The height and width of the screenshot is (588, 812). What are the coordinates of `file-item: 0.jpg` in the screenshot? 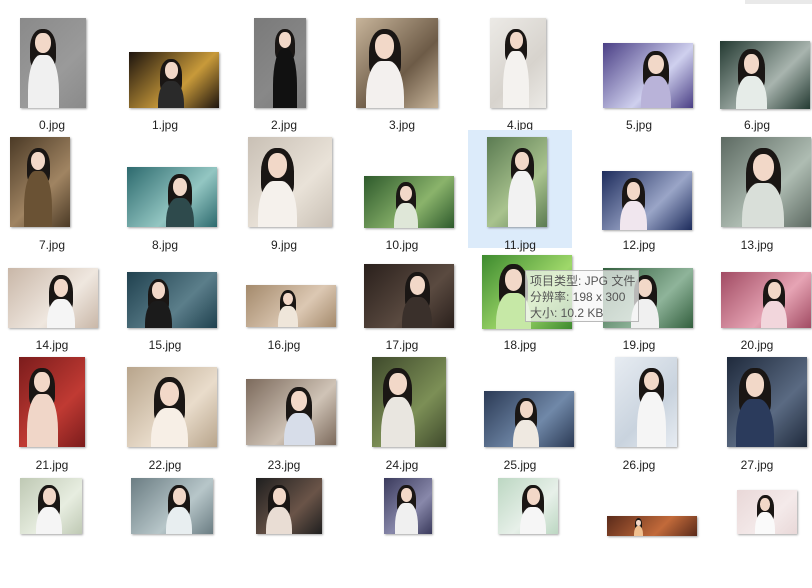 It's located at (52, 71).